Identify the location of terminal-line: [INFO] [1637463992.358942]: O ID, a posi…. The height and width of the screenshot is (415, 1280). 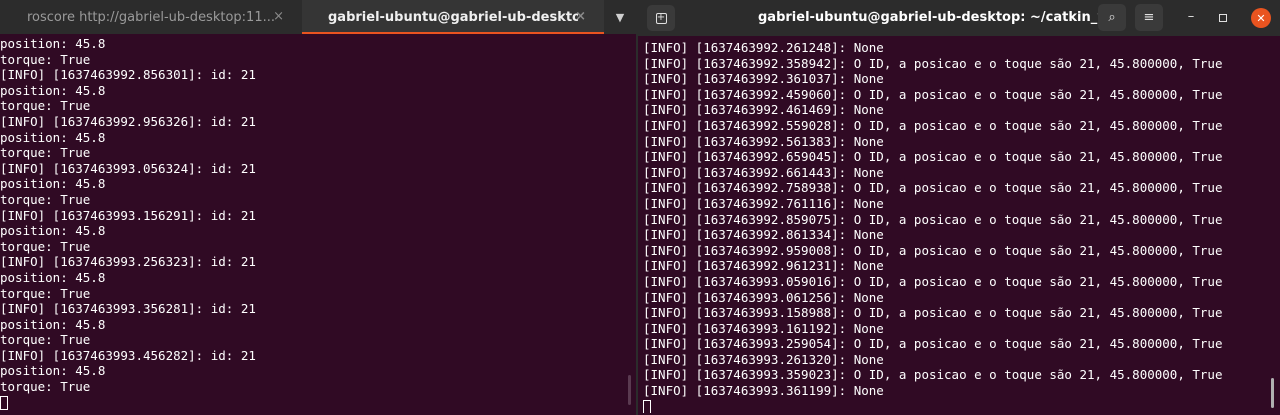
(933, 63).